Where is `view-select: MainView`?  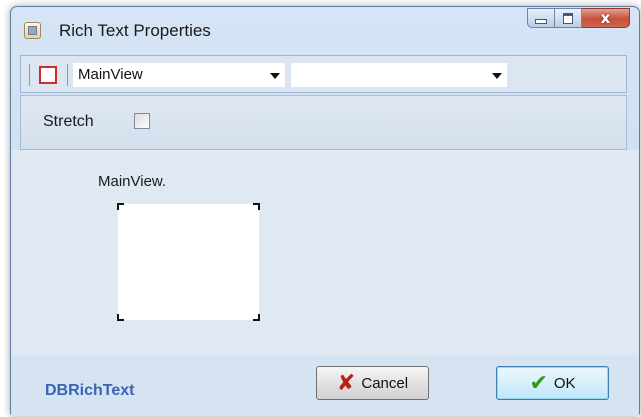
view-select: MainView is located at coordinates (179, 75).